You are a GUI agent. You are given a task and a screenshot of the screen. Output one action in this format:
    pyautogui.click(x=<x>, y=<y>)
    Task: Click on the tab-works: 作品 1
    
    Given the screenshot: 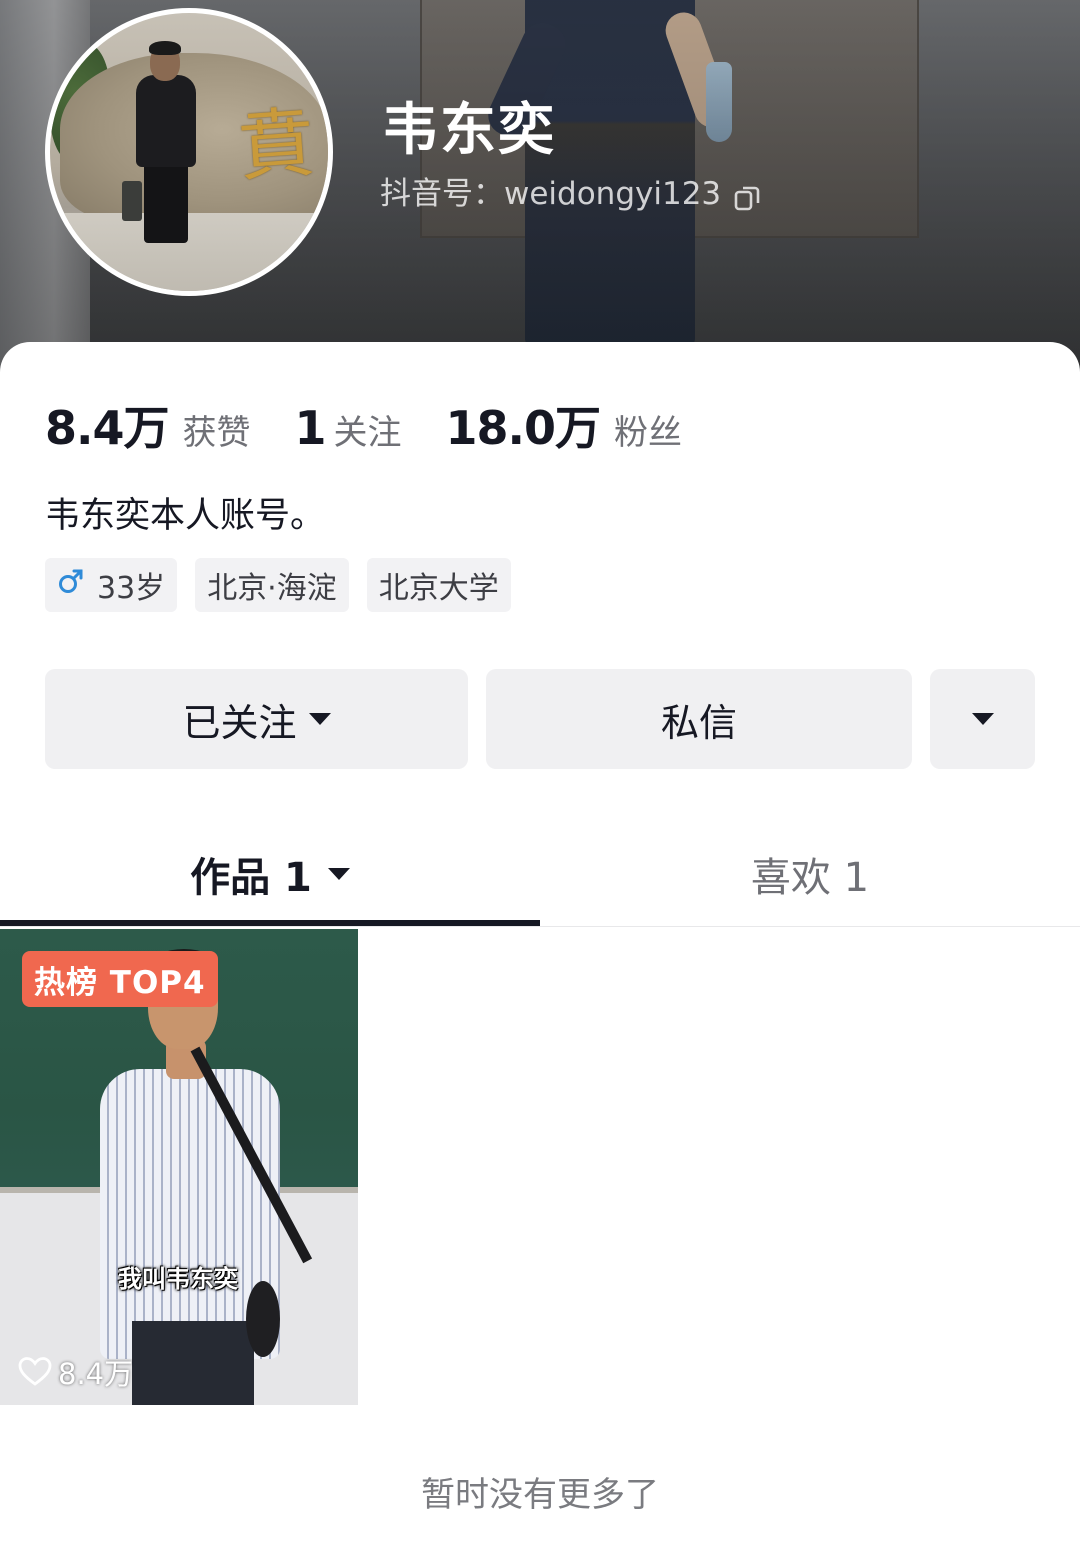 What is the action you would take?
    pyautogui.click(x=270, y=874)
    